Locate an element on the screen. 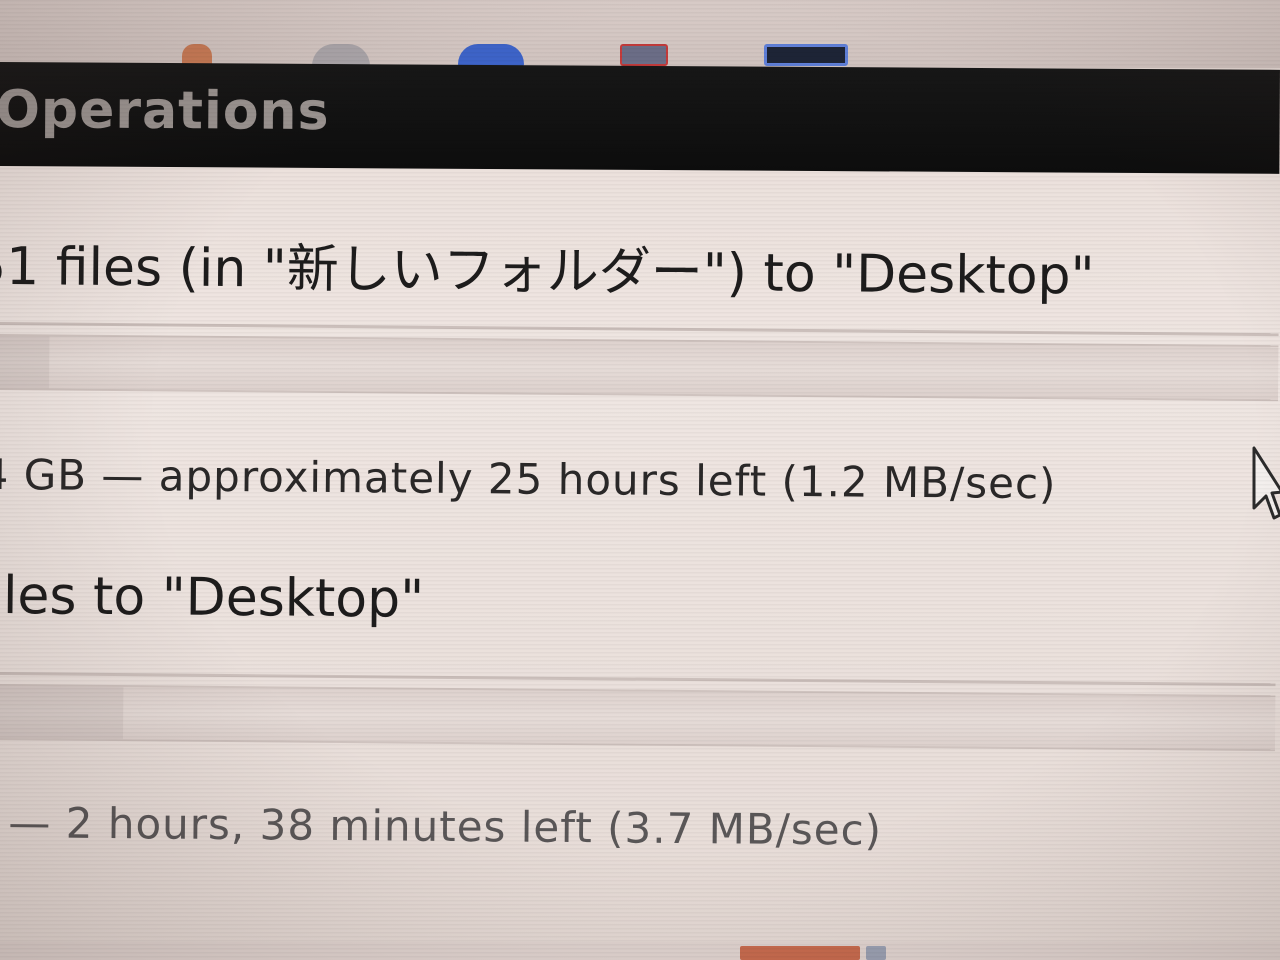 Image resolution: width=1280 pixels, height=960 pixels. monitor-icon is located at coordinates (806, 55).